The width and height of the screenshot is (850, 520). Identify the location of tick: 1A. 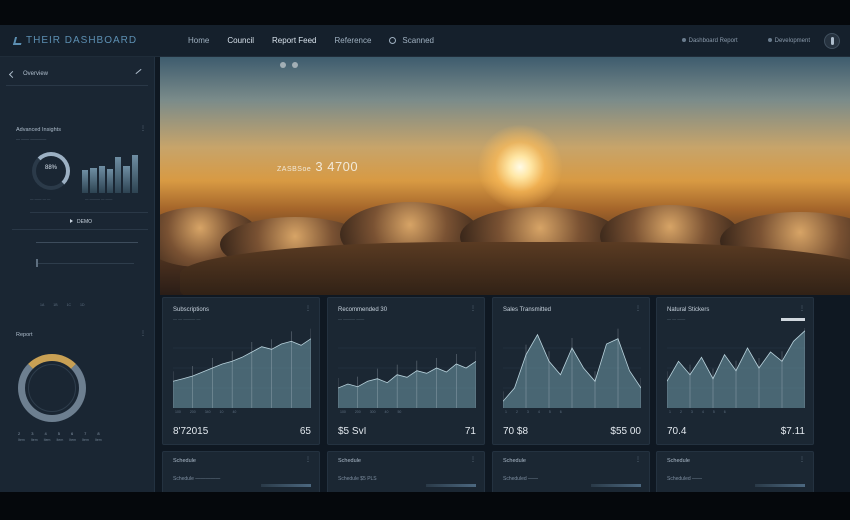
(42, 305).